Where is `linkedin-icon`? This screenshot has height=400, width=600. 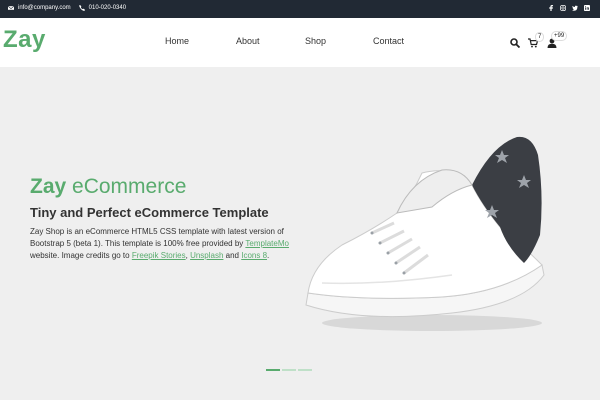 linkedin-icon is located at coordinates (587, 8).